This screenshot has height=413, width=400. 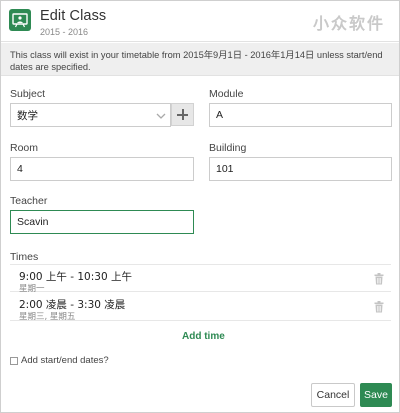 What do you see at coordinates (24, 257) in the screenshot?
I see `times-label: Times` at bounding box center [24, 257].